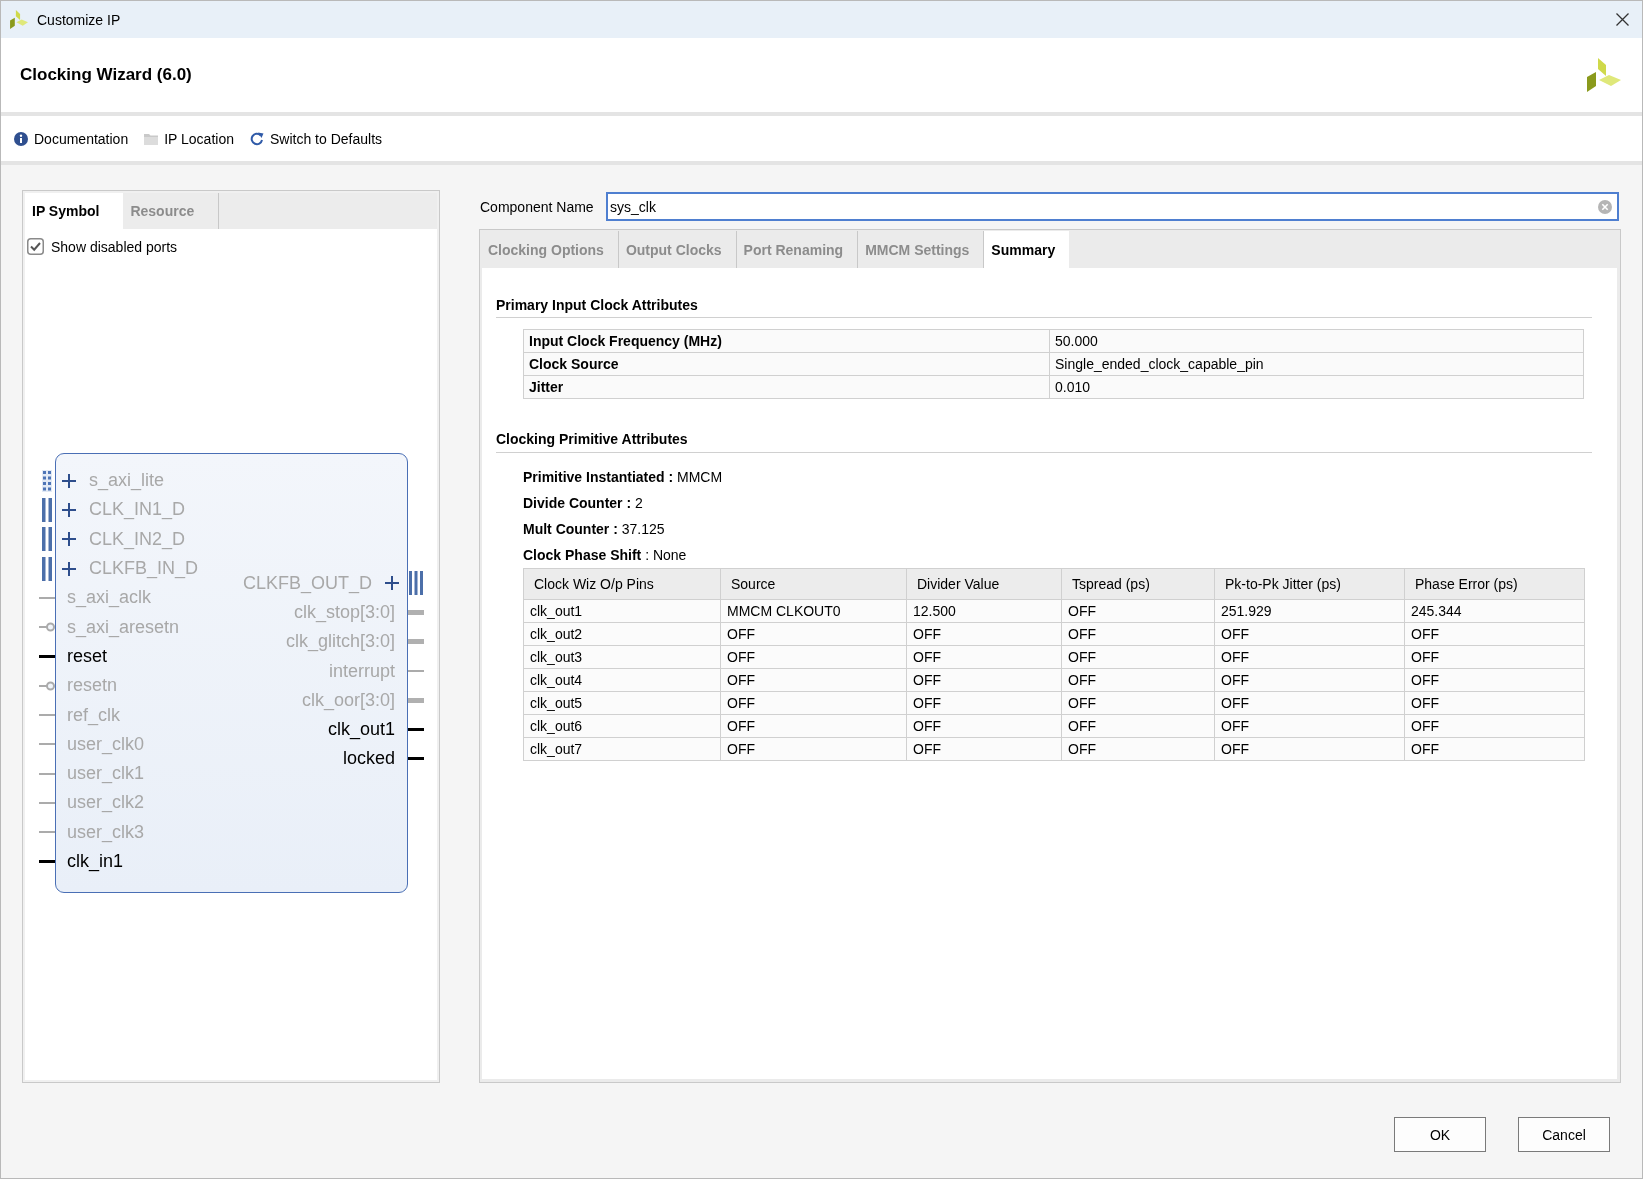 The width and height of the screenshot is (1643, 1179). Describe the element at coordinates (114, 246) in the screenshot. I see `checkbox-label: Show disabled ports` at that location.